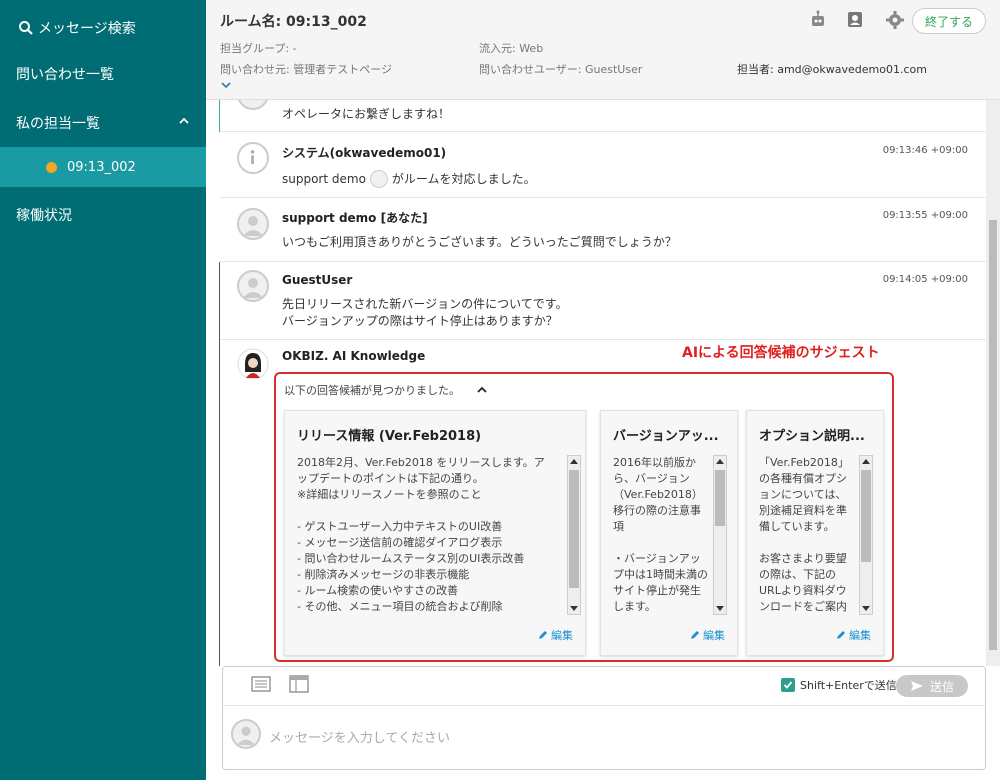 This screenshot has width=1000, height=780. I want to click on message-composer: Shift+Enterで送信 送信 メッセージを入力してください, so click(604, 718).